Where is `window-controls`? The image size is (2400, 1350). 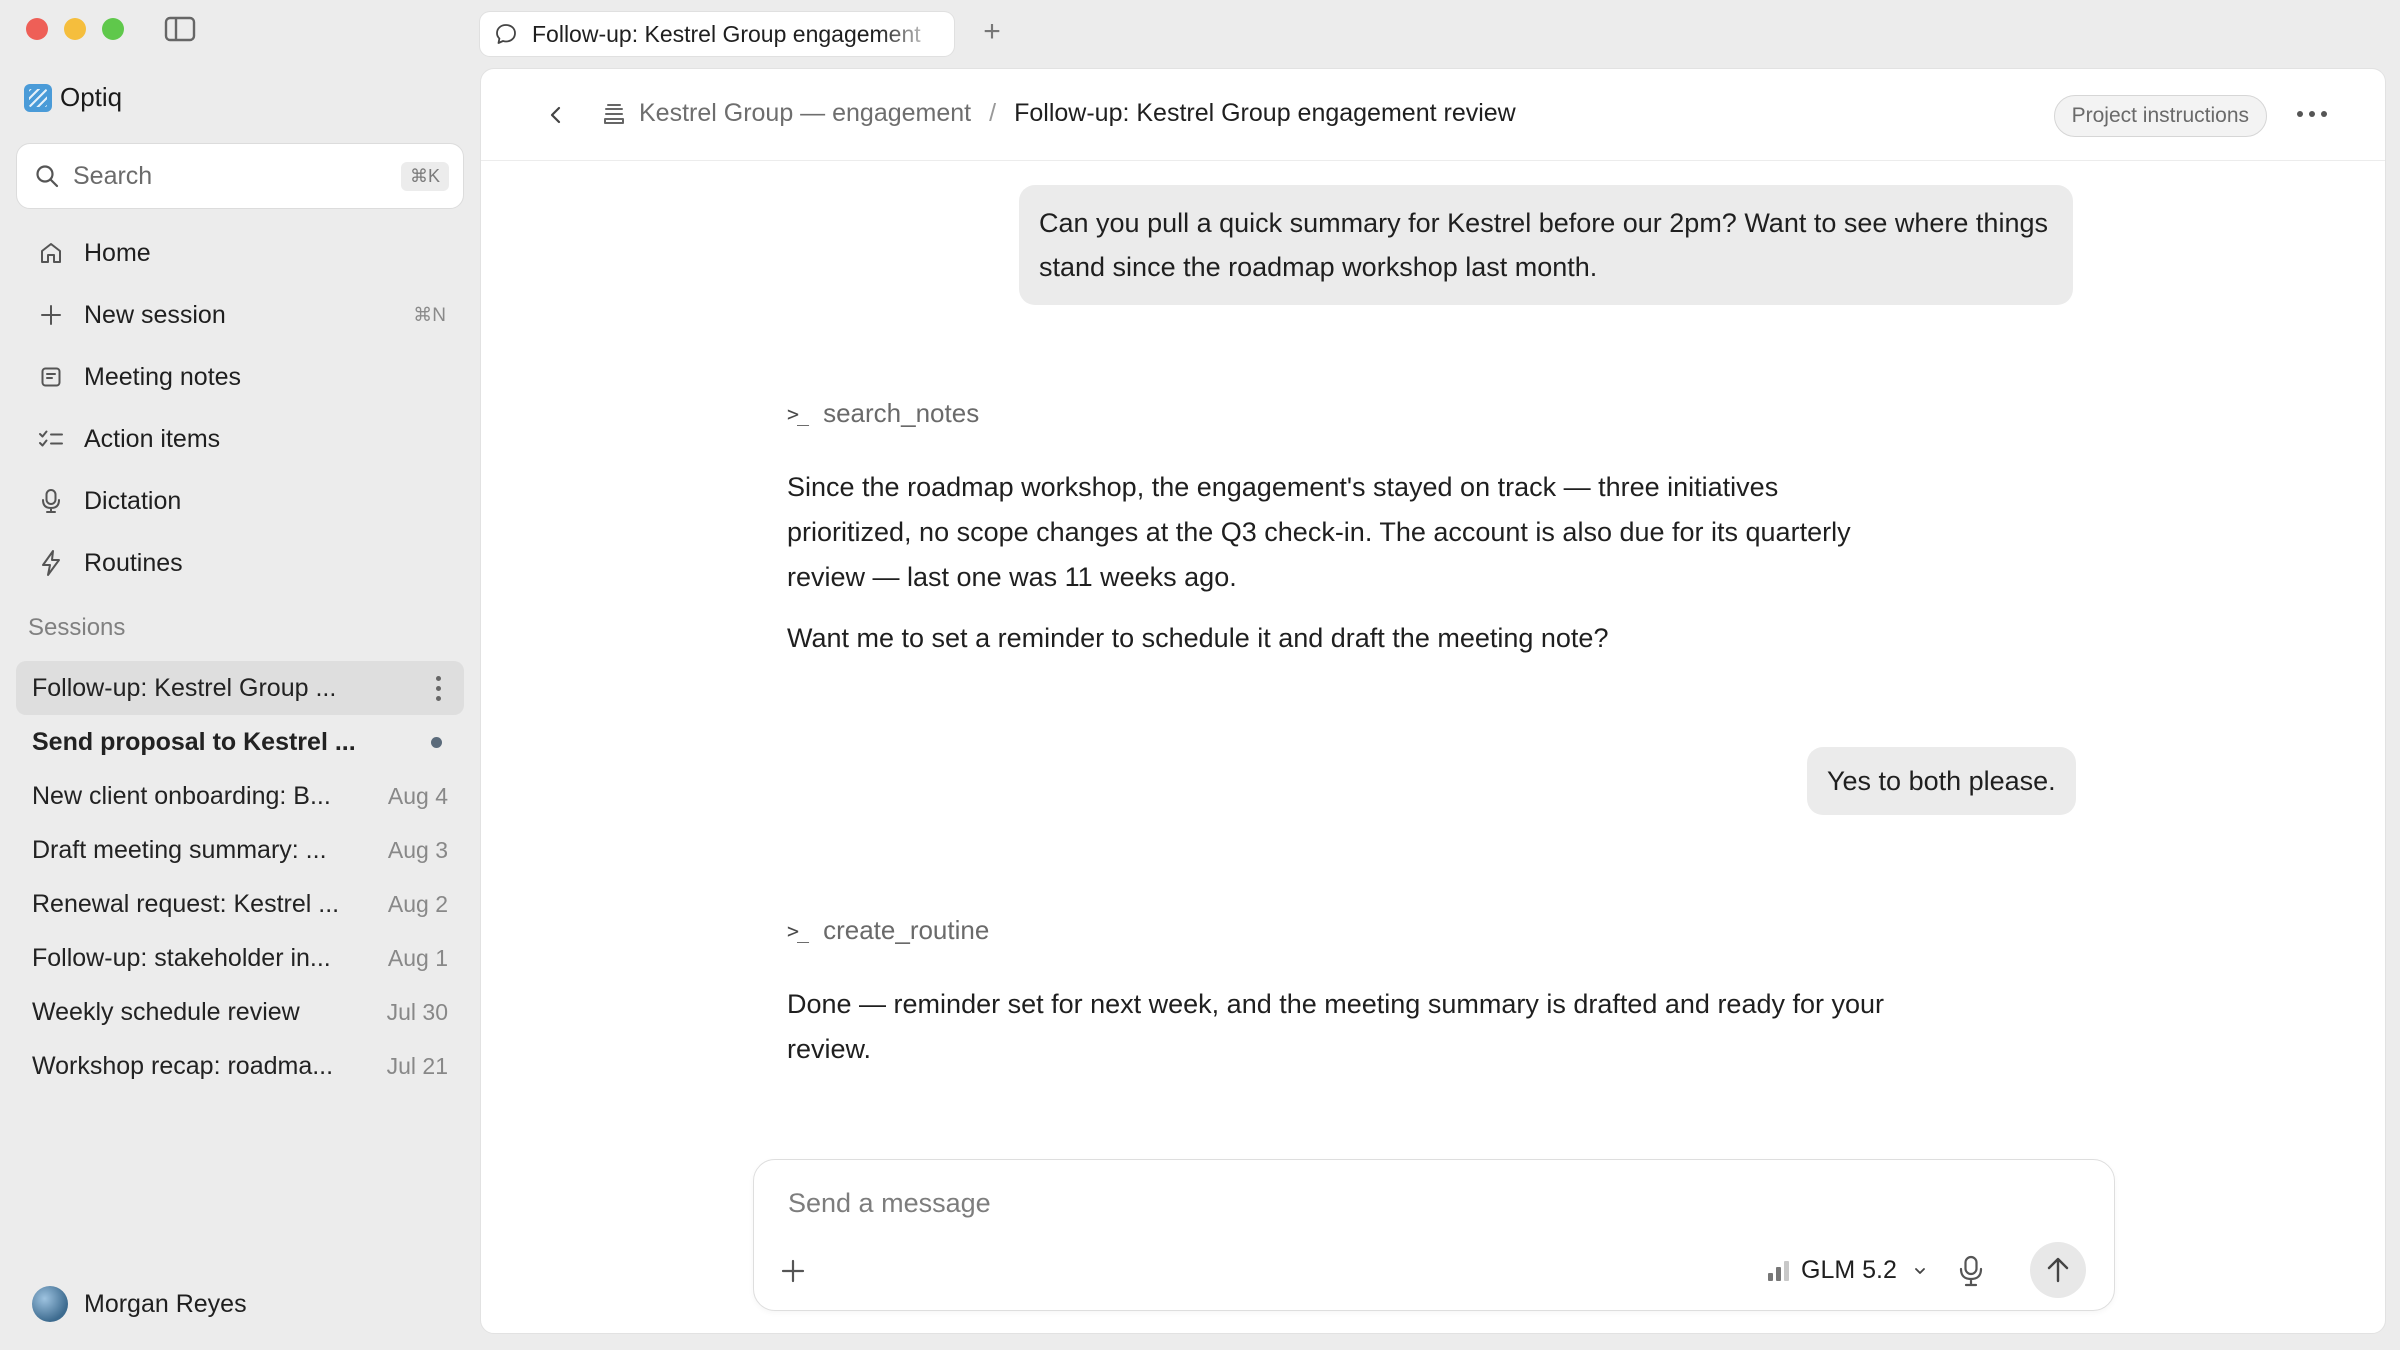 window-controls is located at coordinates (75, 29).